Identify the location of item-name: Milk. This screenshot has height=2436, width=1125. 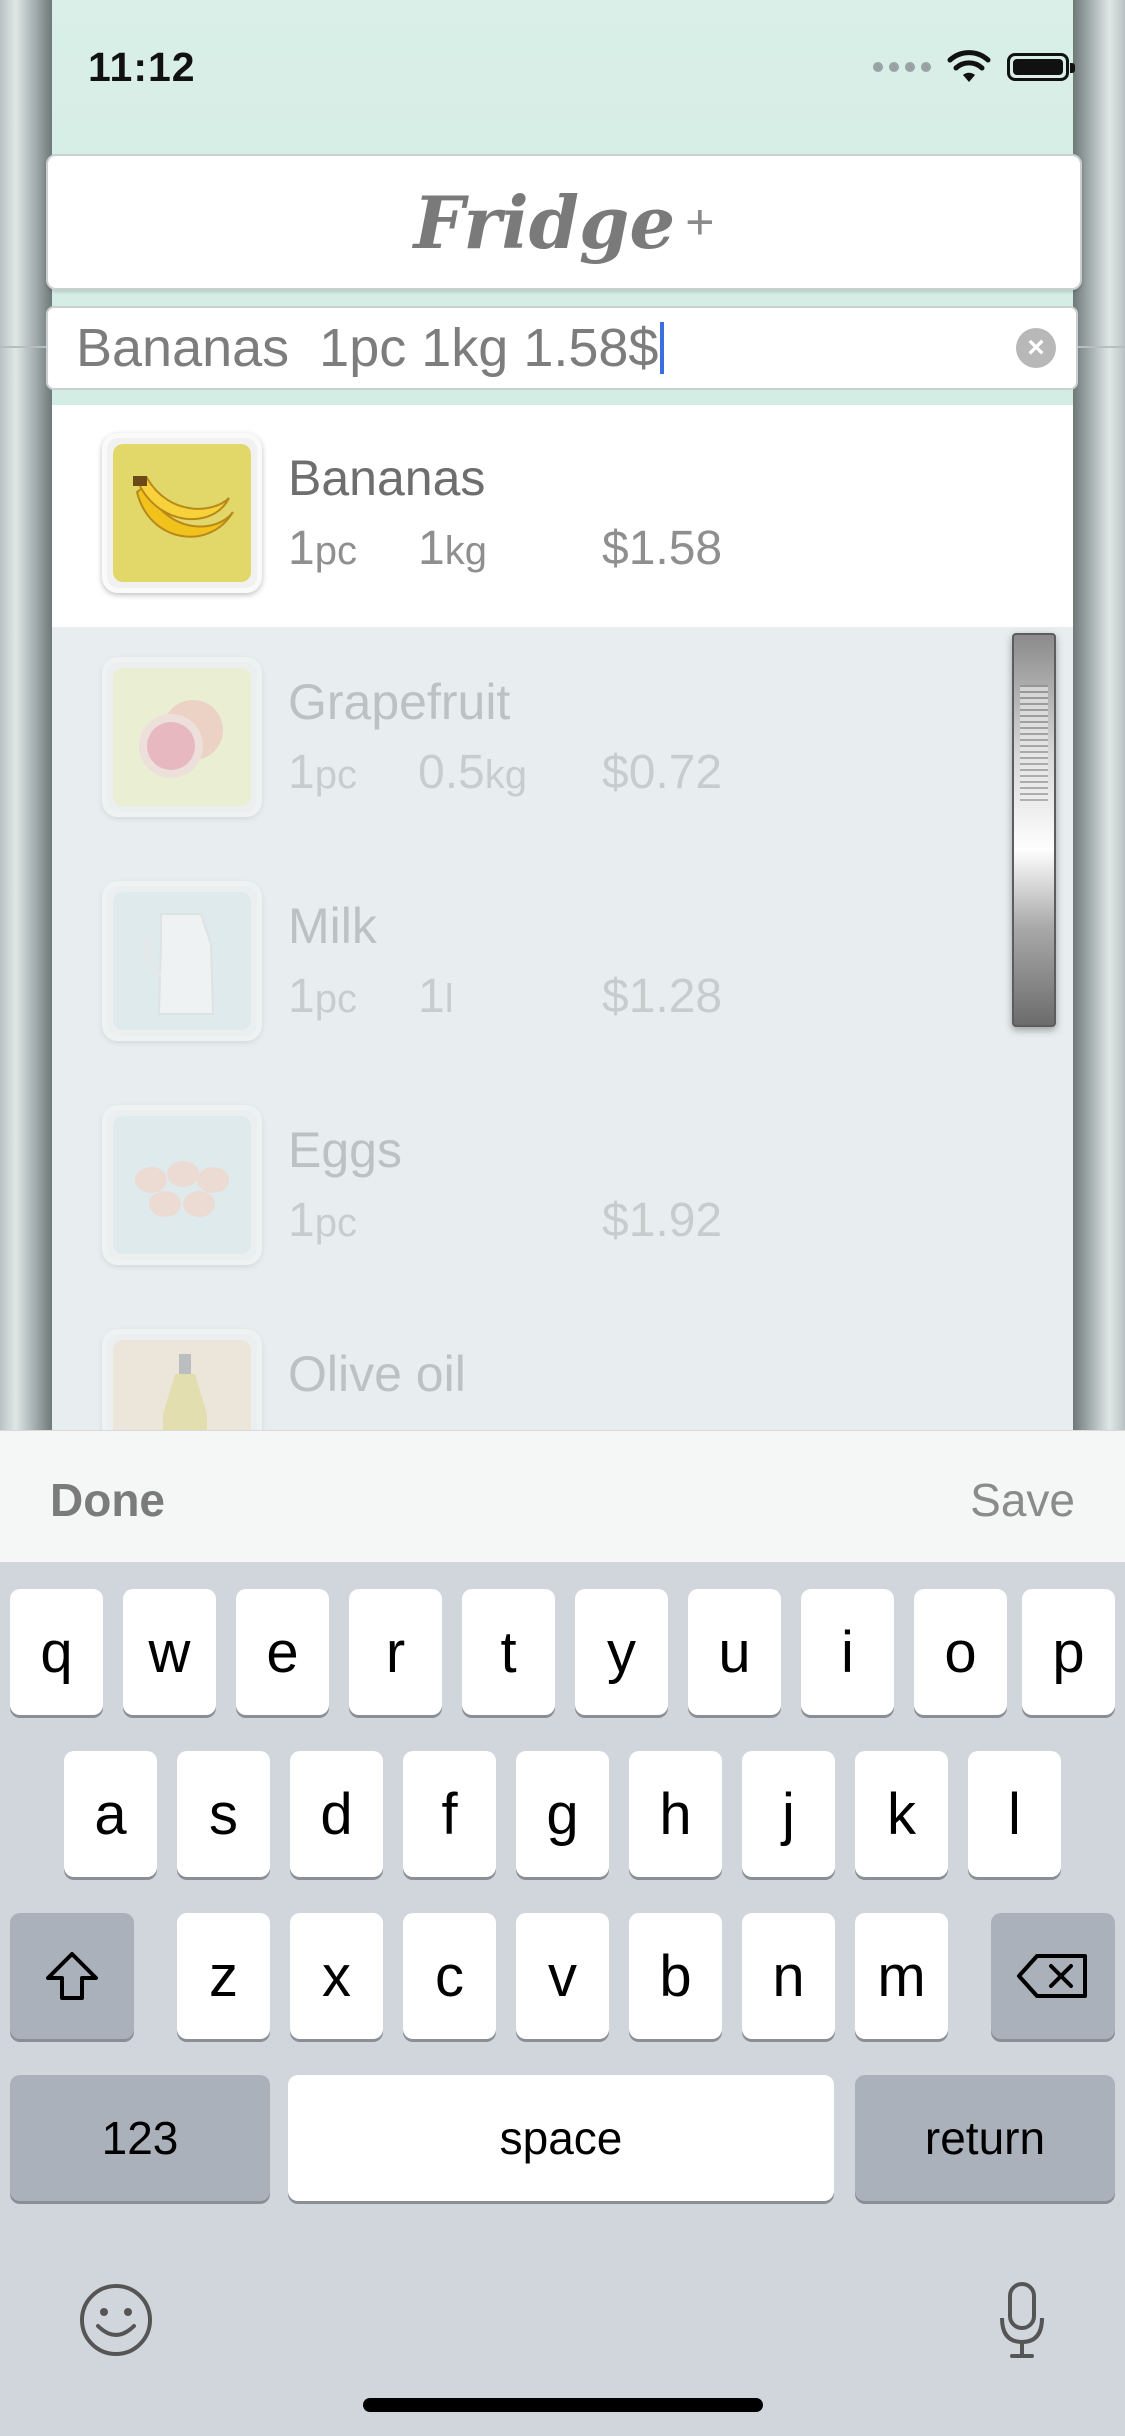
(332, 926).